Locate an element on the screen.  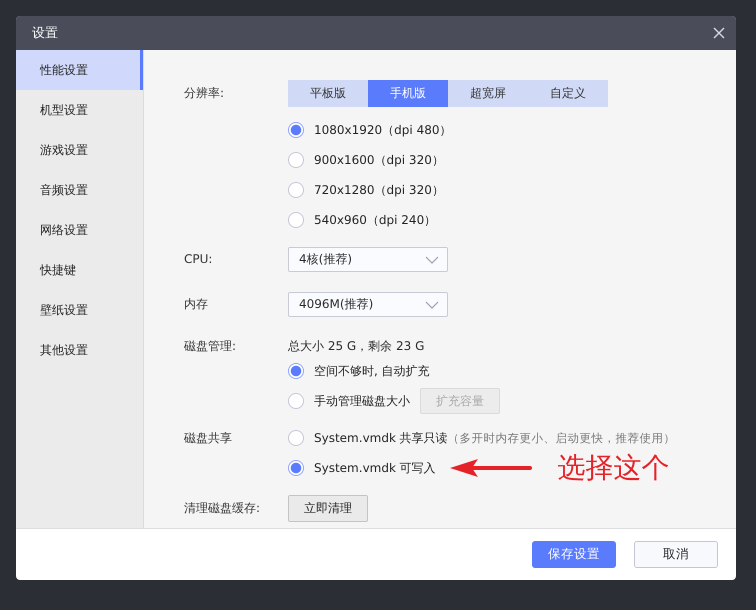
sidebar-item: 其他设置 is located at coordinates (79, 350).